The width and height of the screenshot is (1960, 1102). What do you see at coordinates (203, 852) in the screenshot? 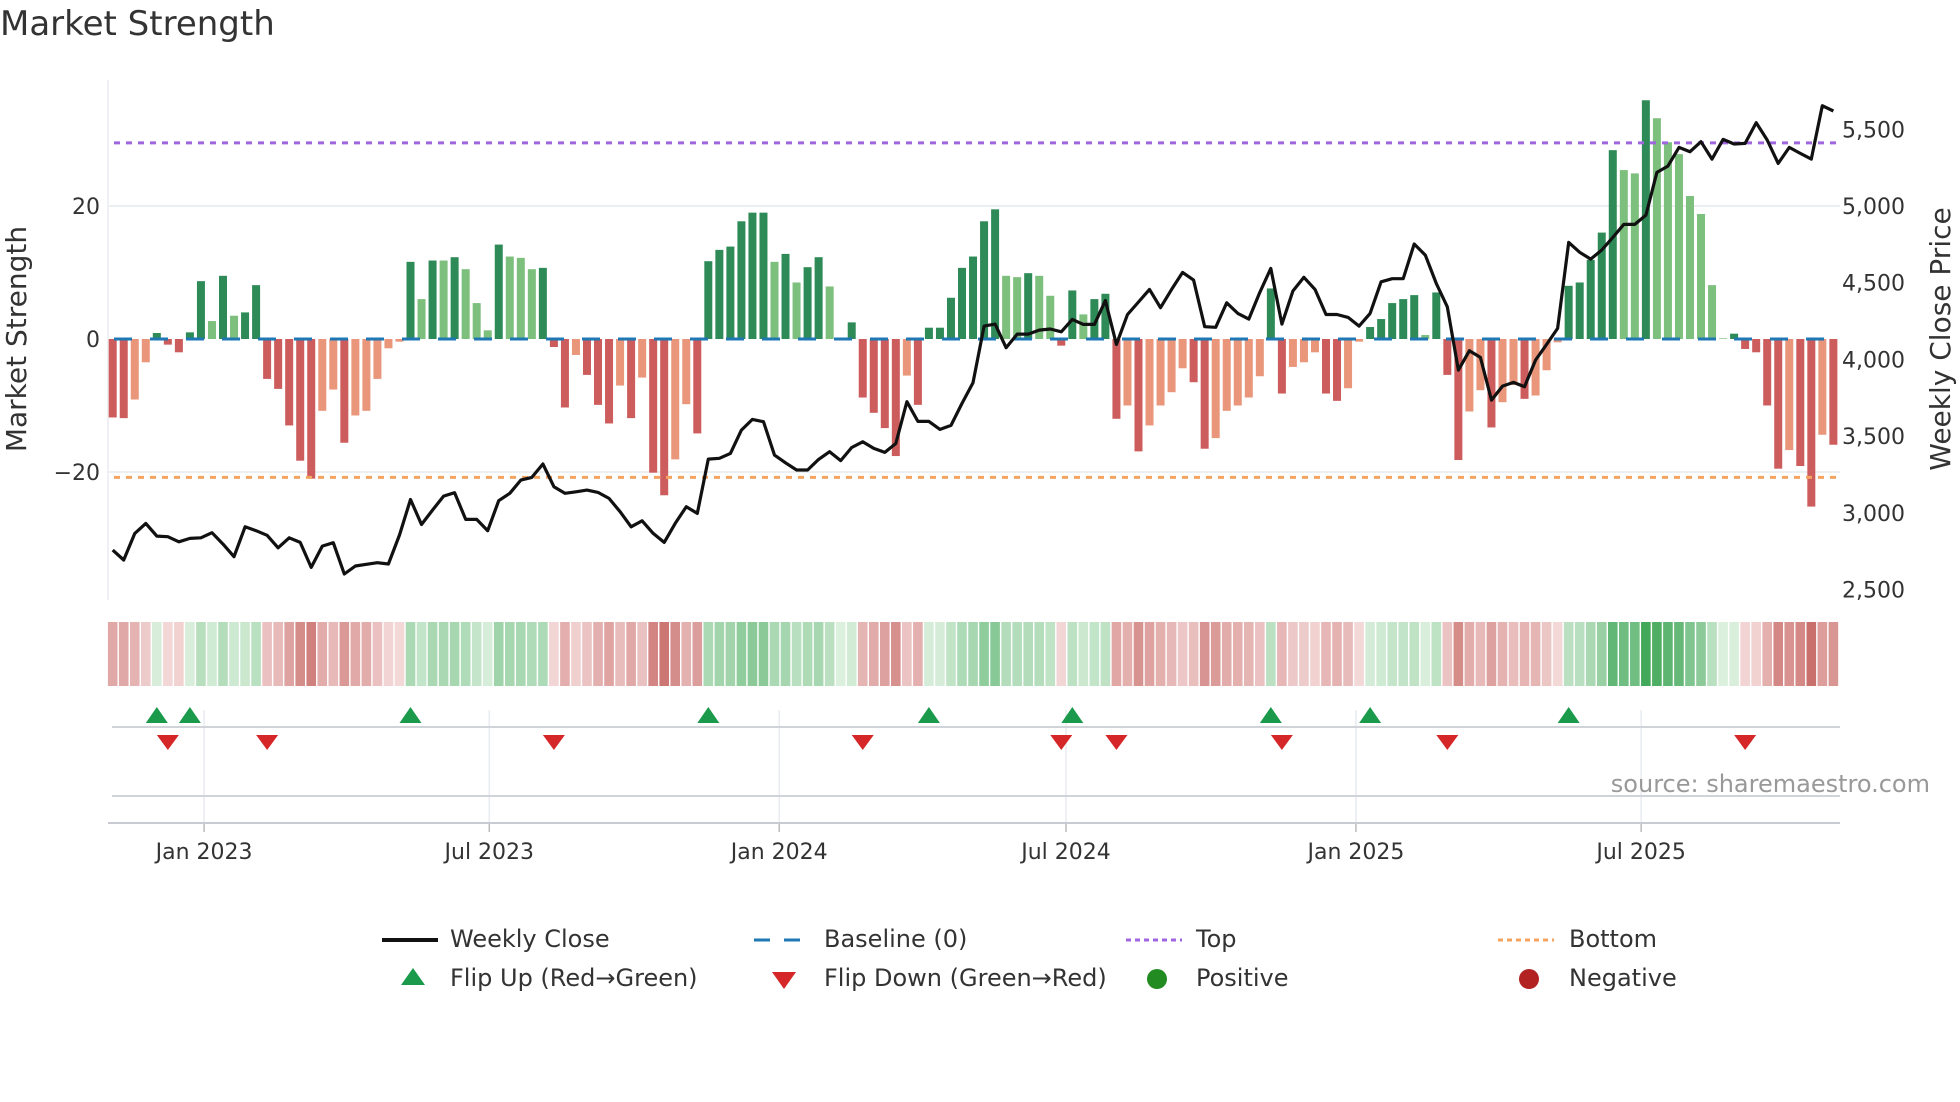
I see `x-tick-label: Jan 2023` at bounding box center [203, 852].